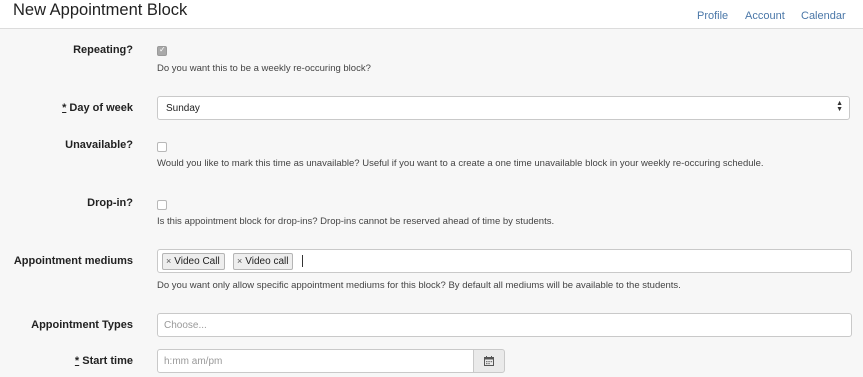 The image size is (863, 377). Describe the element at coordinates (110, 203) in the screenshot. I see `drop-in-label: Drop-in?` at that location.